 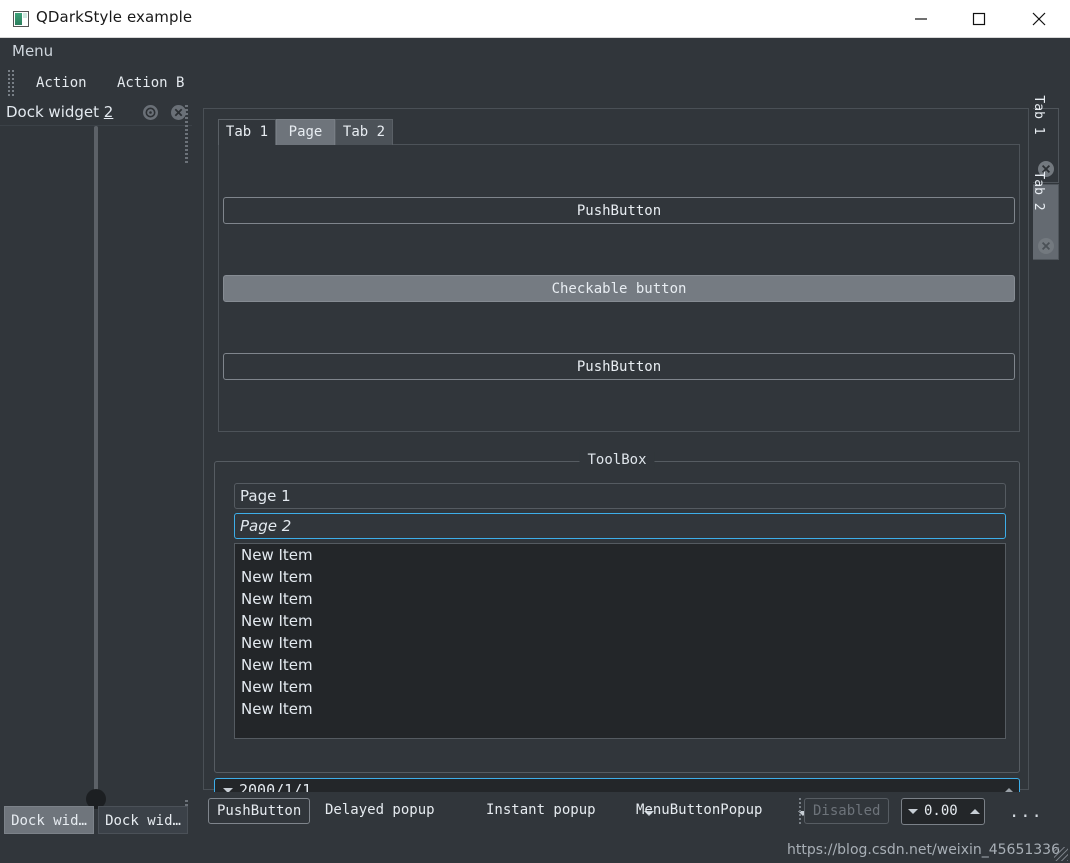 What do you see at coordinates (32, 51) in the screenshot?
I see `menu-item-menu: Menu` at bounding box center [32, 51].